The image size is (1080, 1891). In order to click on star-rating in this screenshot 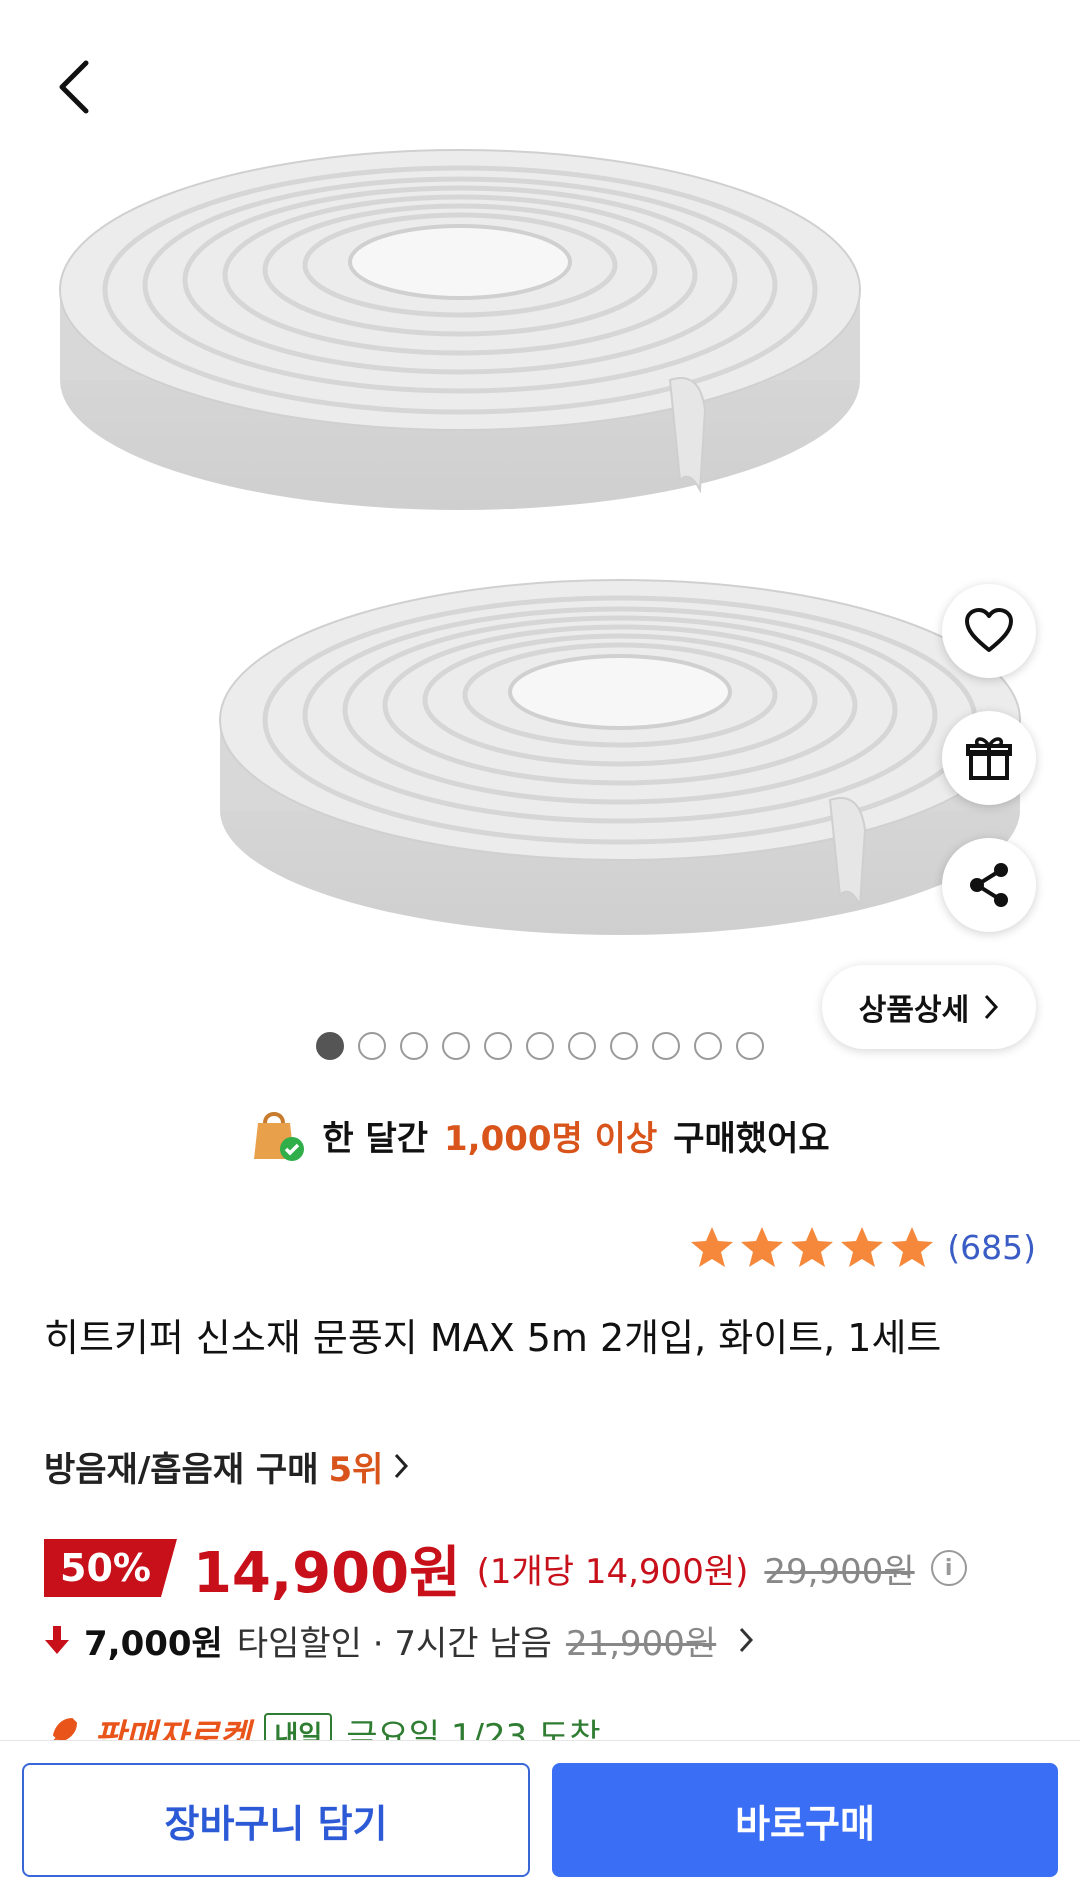, I will do `click(812, 1247)`.